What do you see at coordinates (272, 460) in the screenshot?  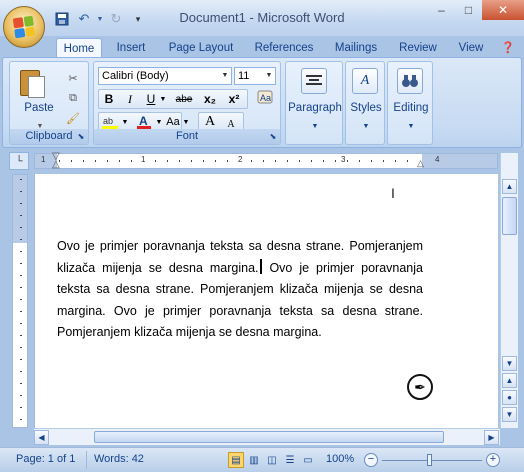 I see `web-layout-icon: ◫` at bounding box center [272, 460].